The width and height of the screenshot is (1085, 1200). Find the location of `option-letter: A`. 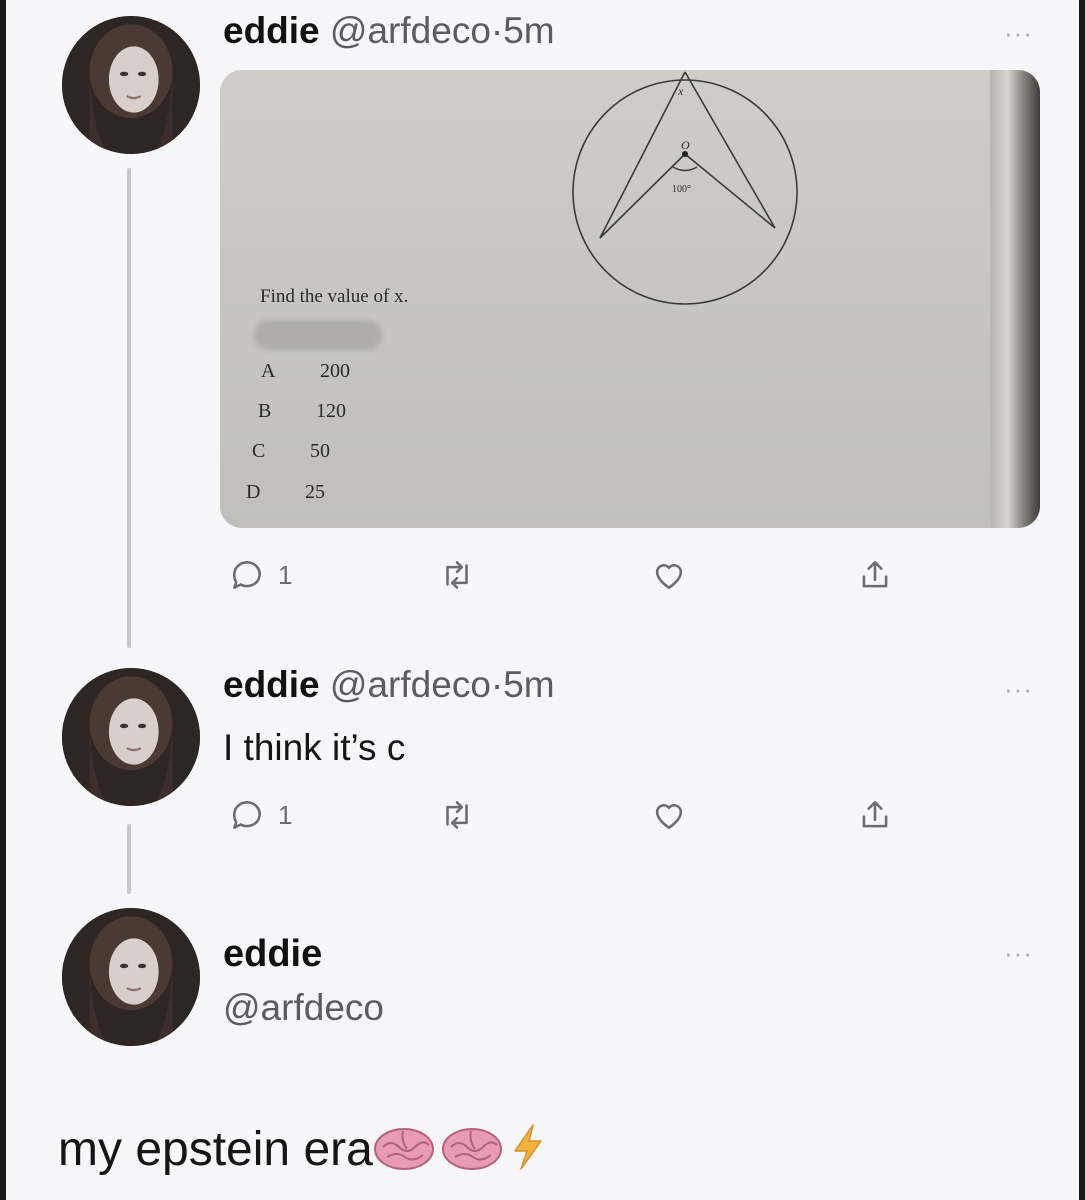

option-letter: A is located at coordinates (268, 371).